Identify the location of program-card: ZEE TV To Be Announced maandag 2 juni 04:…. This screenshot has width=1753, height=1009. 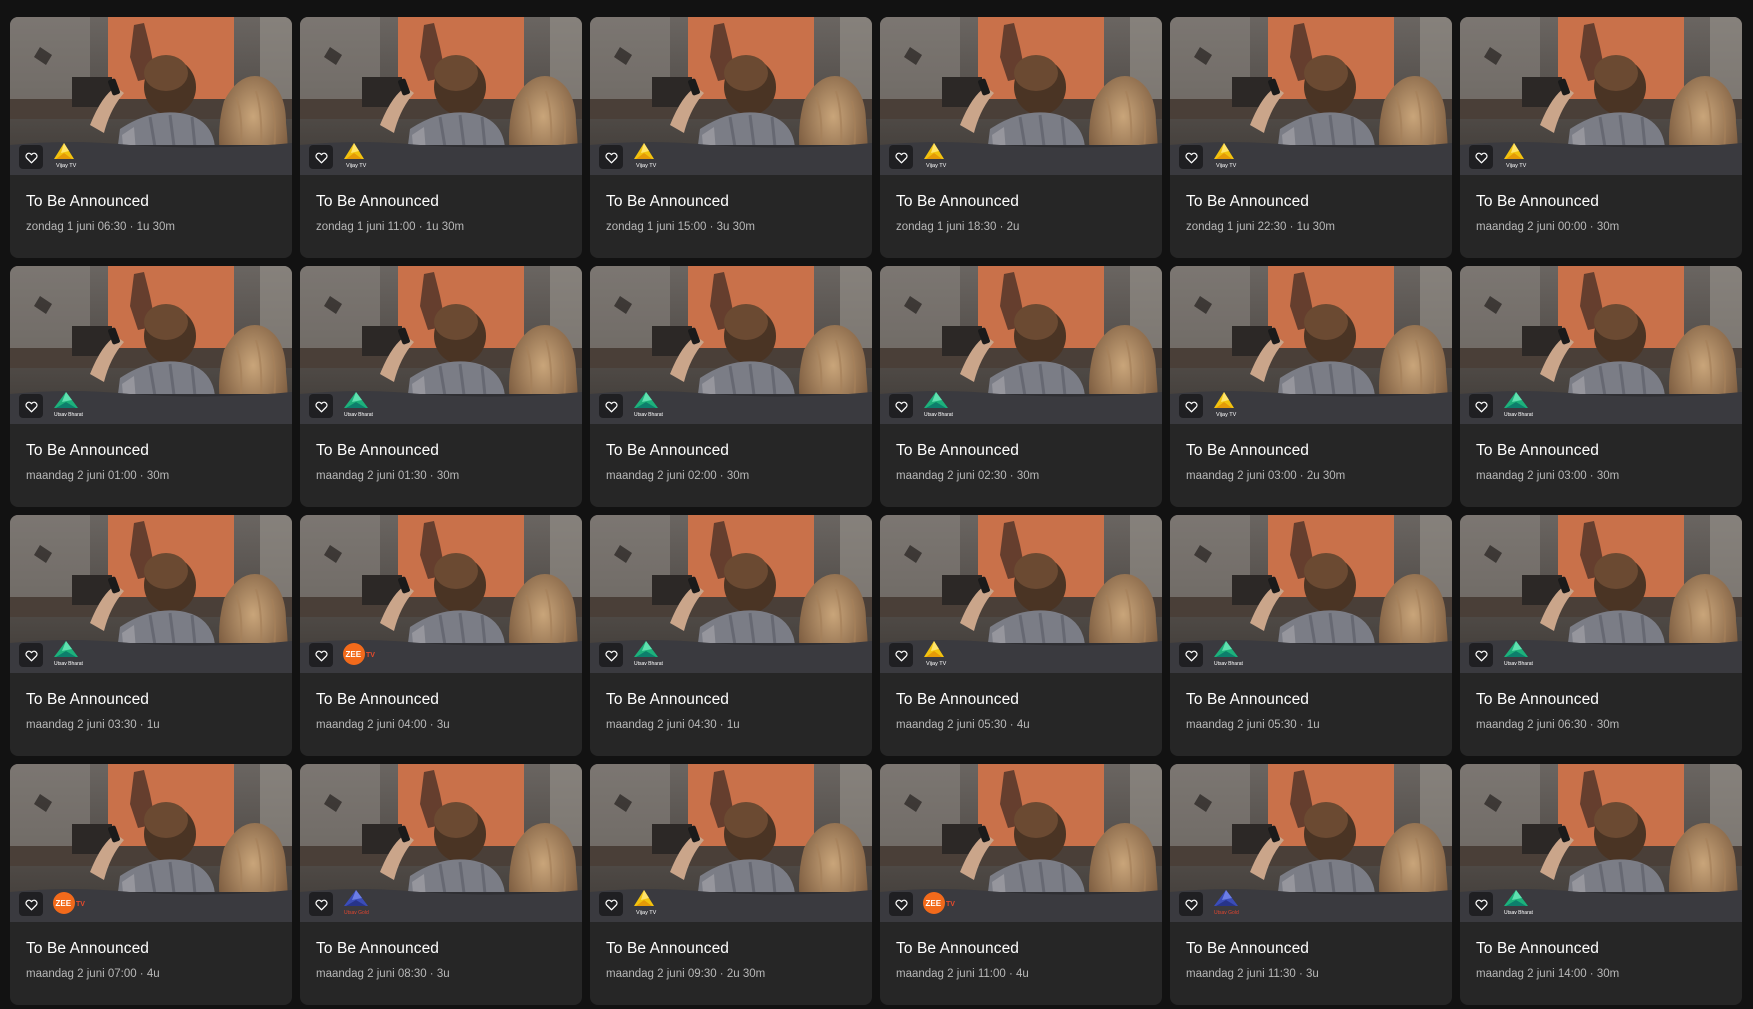
(441, 635).